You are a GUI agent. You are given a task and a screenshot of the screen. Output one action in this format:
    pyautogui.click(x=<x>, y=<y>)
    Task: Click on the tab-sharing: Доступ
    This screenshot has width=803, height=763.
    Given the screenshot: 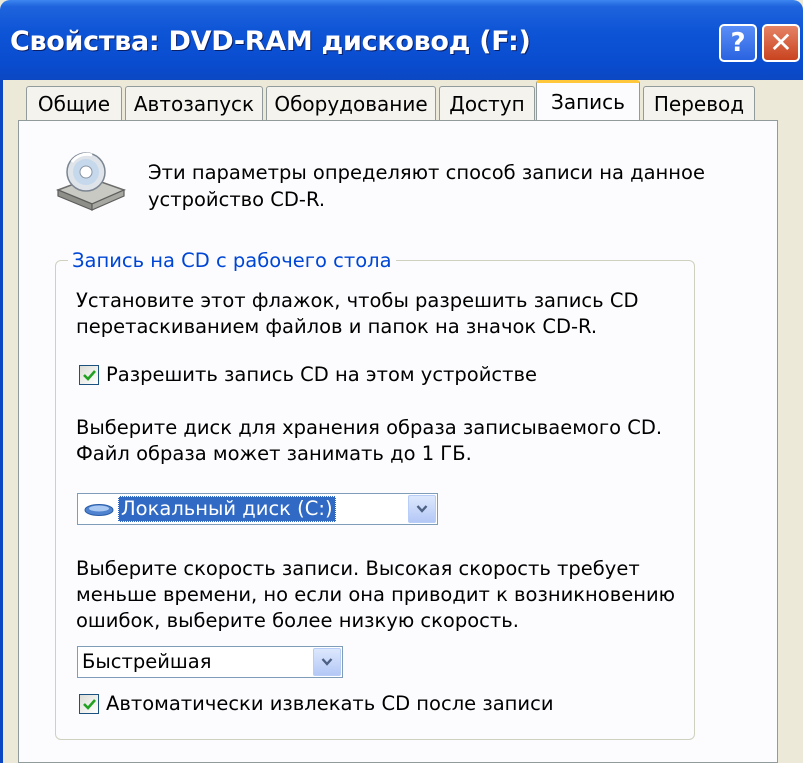 What is the action you would take?
    pyautogui.click(x=487, y=103)
    